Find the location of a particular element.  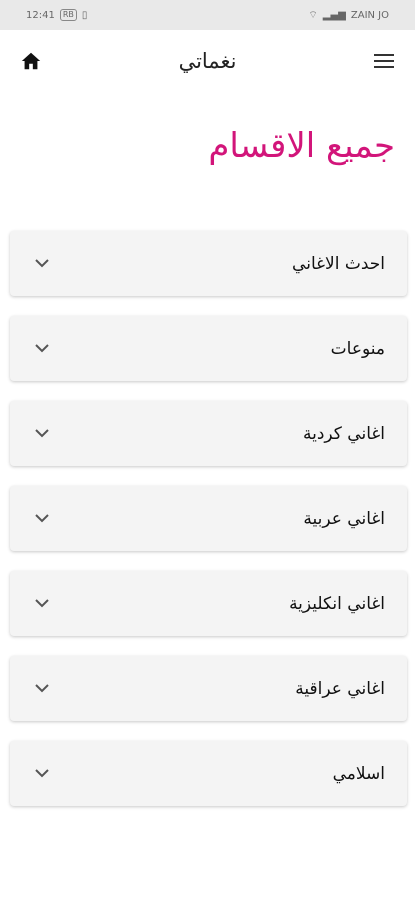

category-label: اغاني كردية is located at coordinates (344, 433).